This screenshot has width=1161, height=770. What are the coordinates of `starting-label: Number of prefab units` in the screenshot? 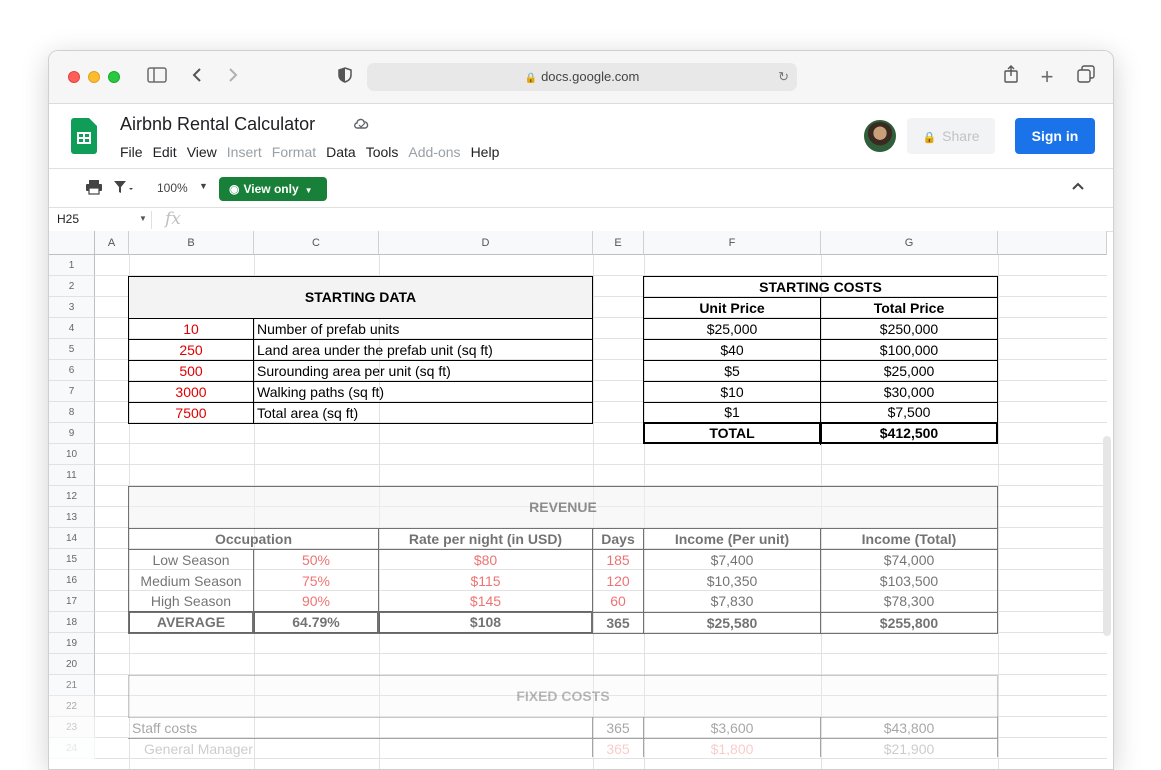 It's located at (423, 329).